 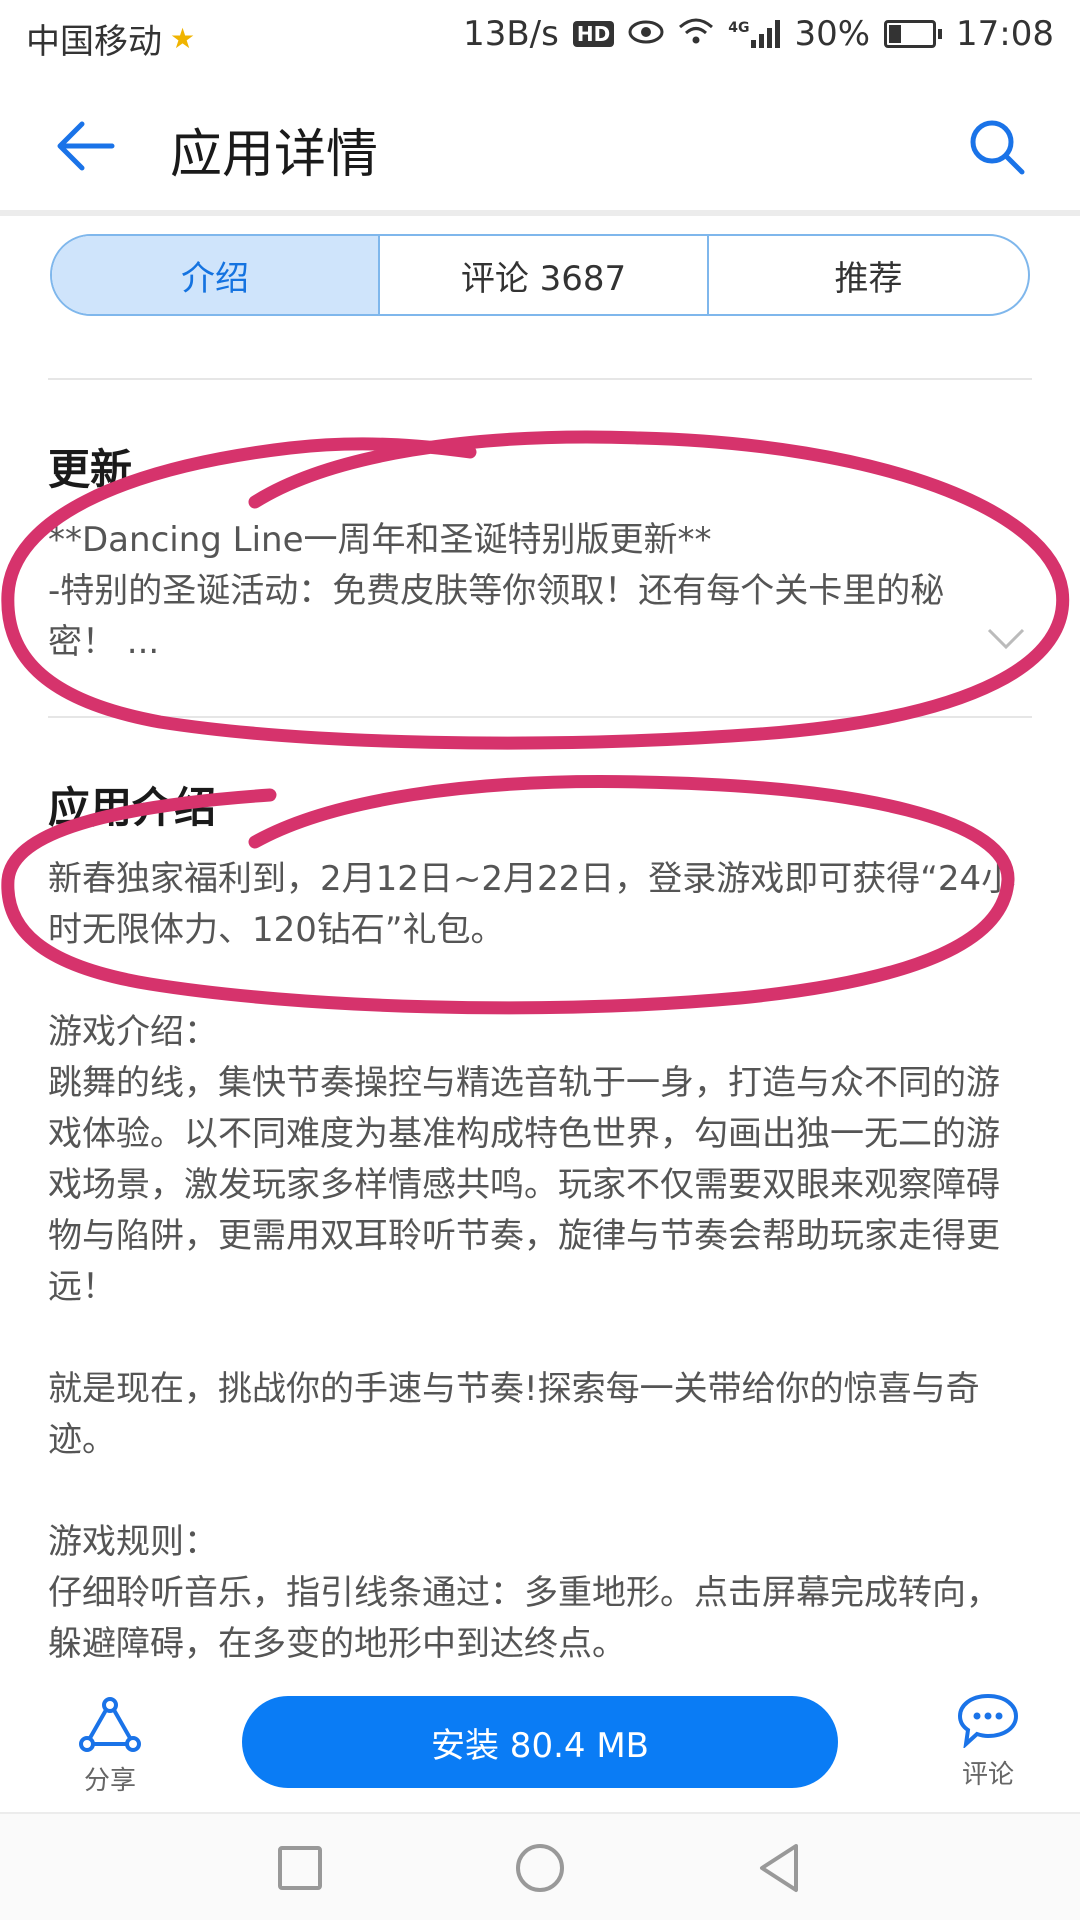 I want to click on share-icon, so click(x=110, y=1724).